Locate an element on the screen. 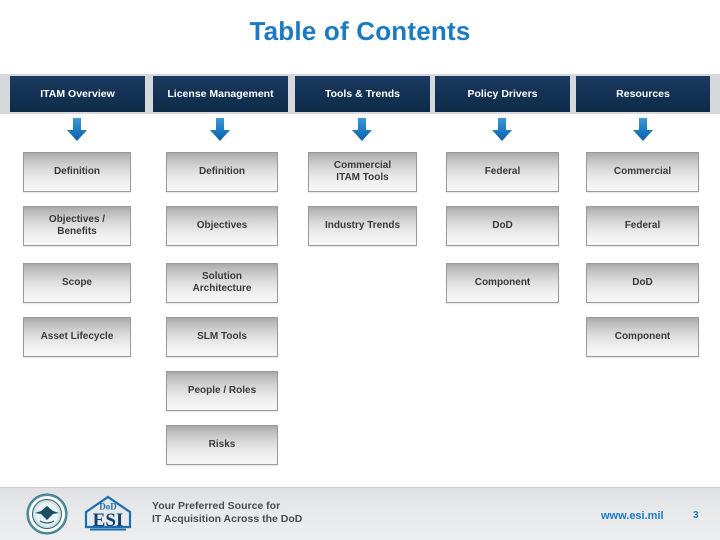 The height and width of the screenshot is (540, 720). topic-box-label: Objectives is located at coordinates (222, 225).